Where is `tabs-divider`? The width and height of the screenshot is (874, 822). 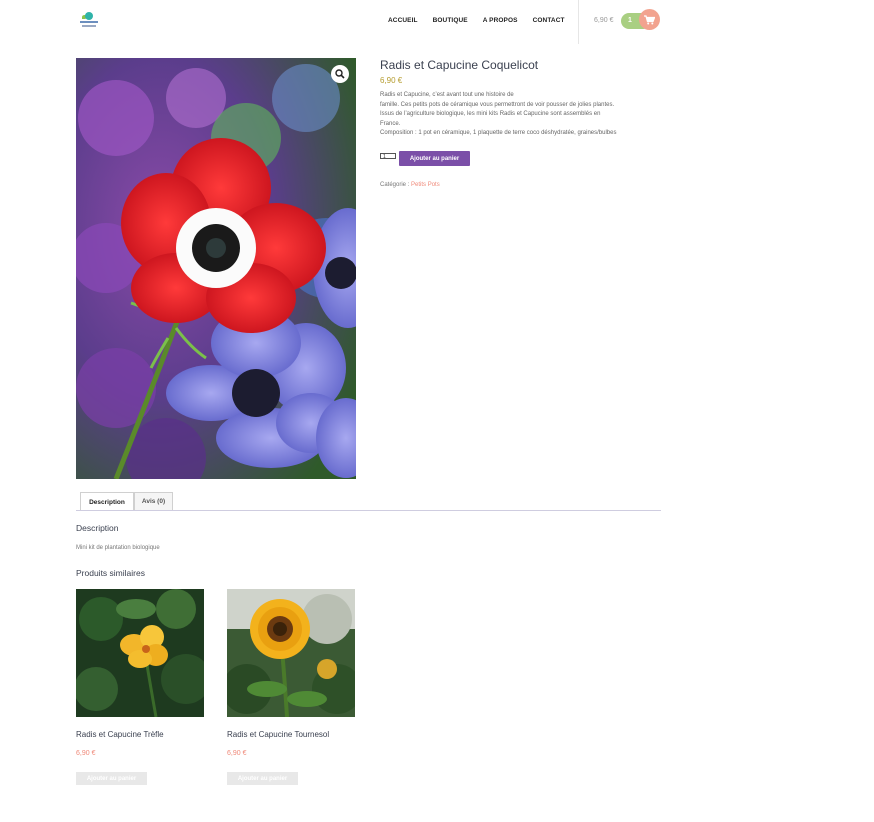 tabs-divider is located at coordinates (368, 510).